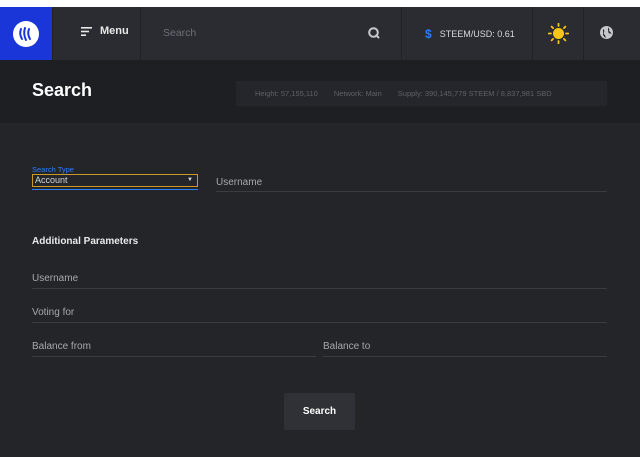 This screenshot has height=457, width=640. I want to click on voting-for-field: Voting for, so click(53, 312).